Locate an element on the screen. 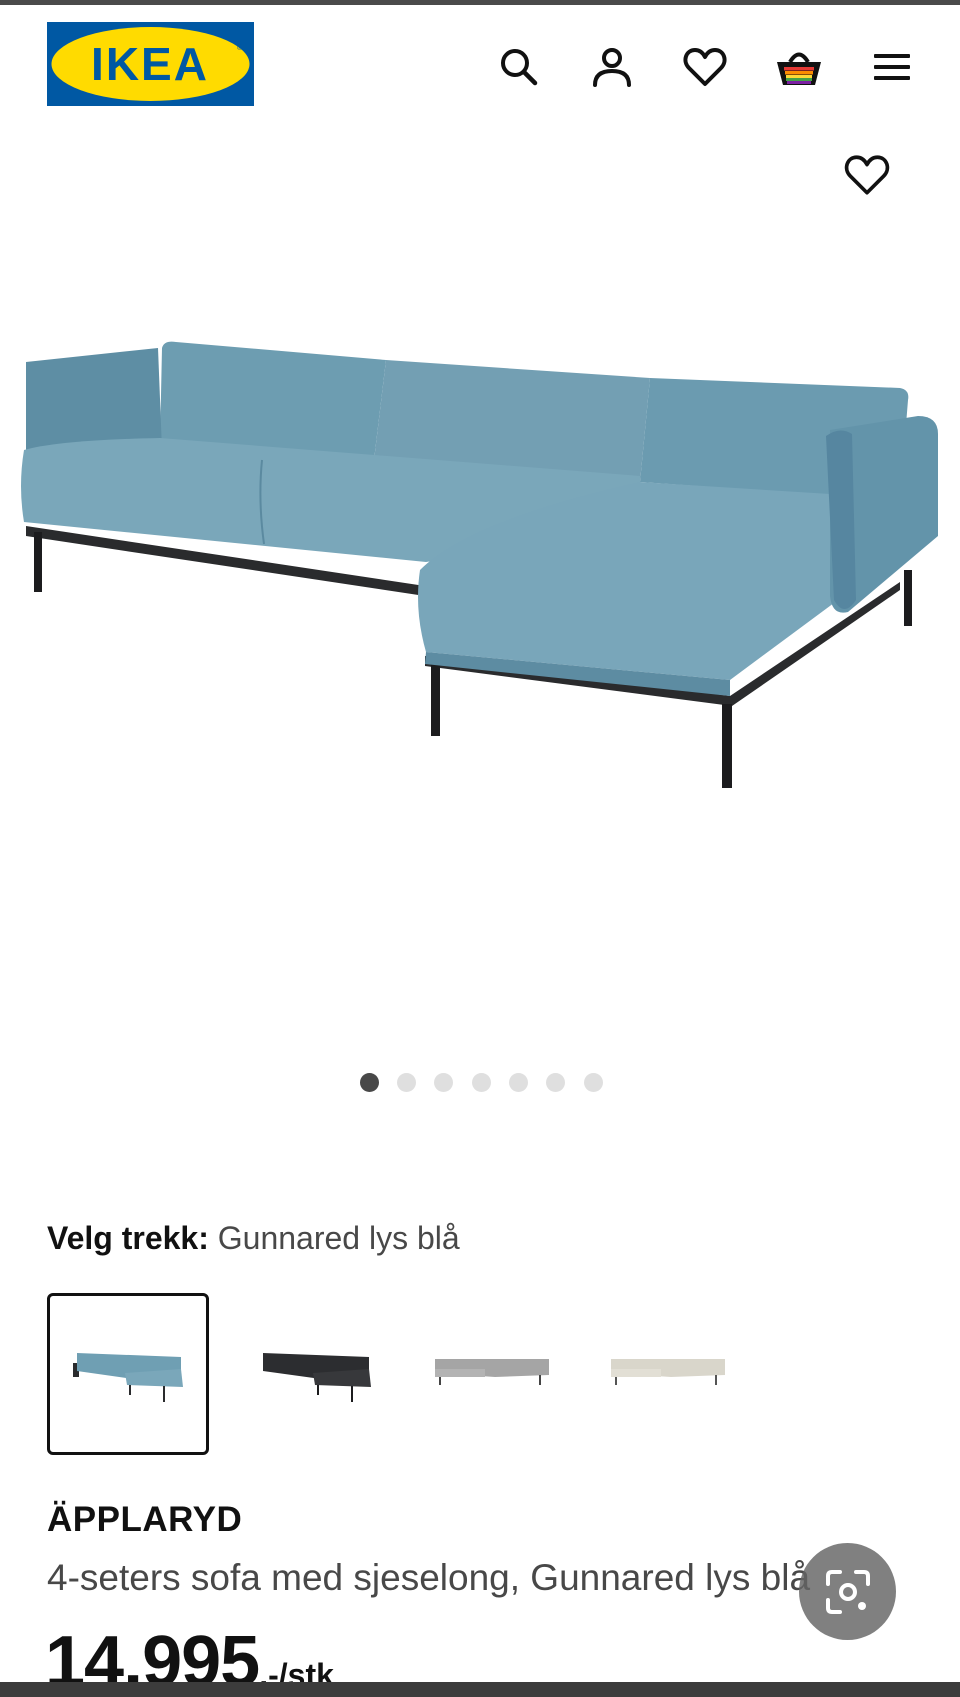 This screenshot has height=1697, width=960. shopping-bag-icon is located at coordinates (799, 67).